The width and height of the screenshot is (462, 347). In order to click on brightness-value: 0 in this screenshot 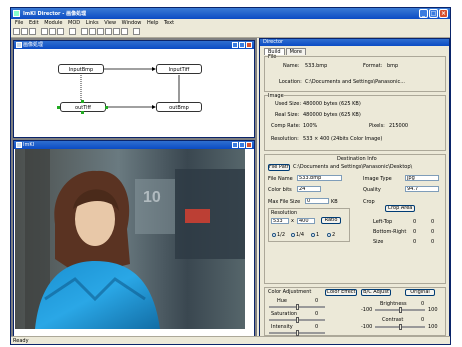, I will do `click(423, 304)`.